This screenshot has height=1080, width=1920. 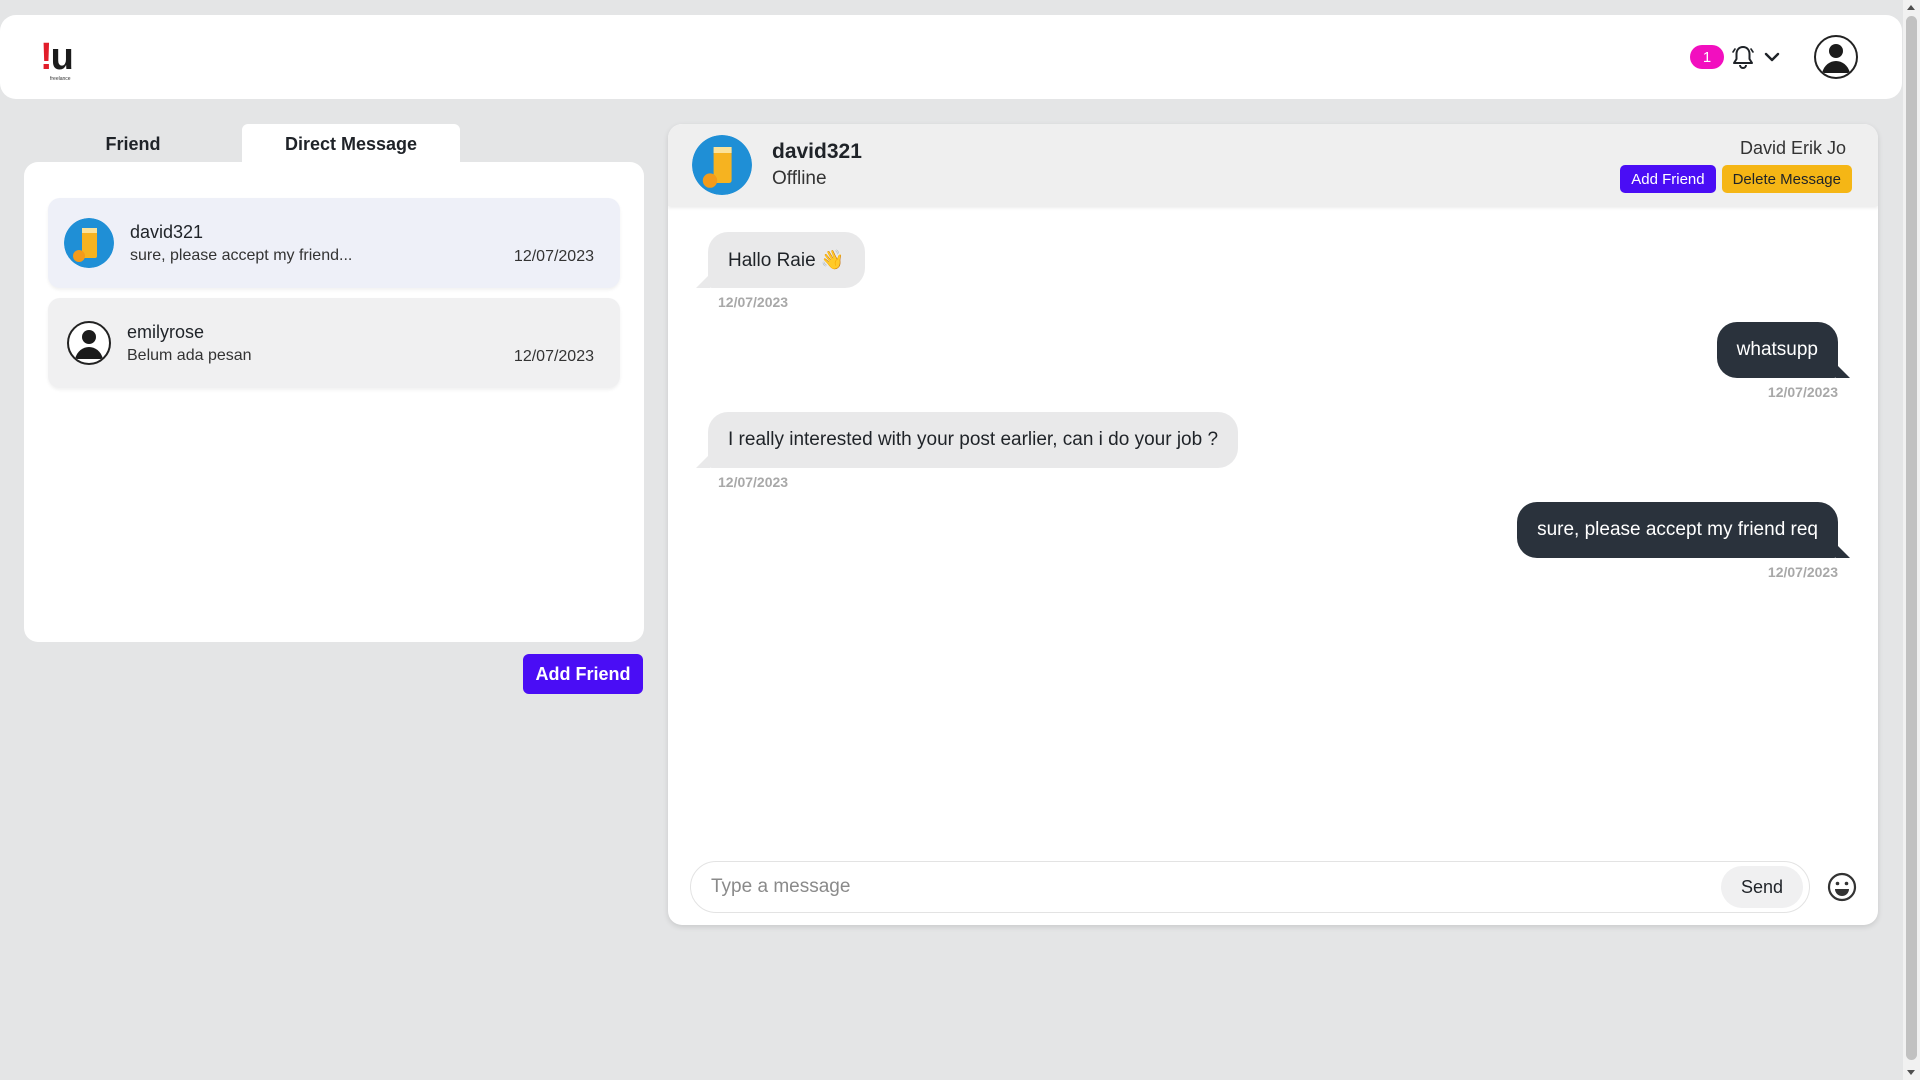 I want to click on default-user-avatar, so click(x=89, y=343).